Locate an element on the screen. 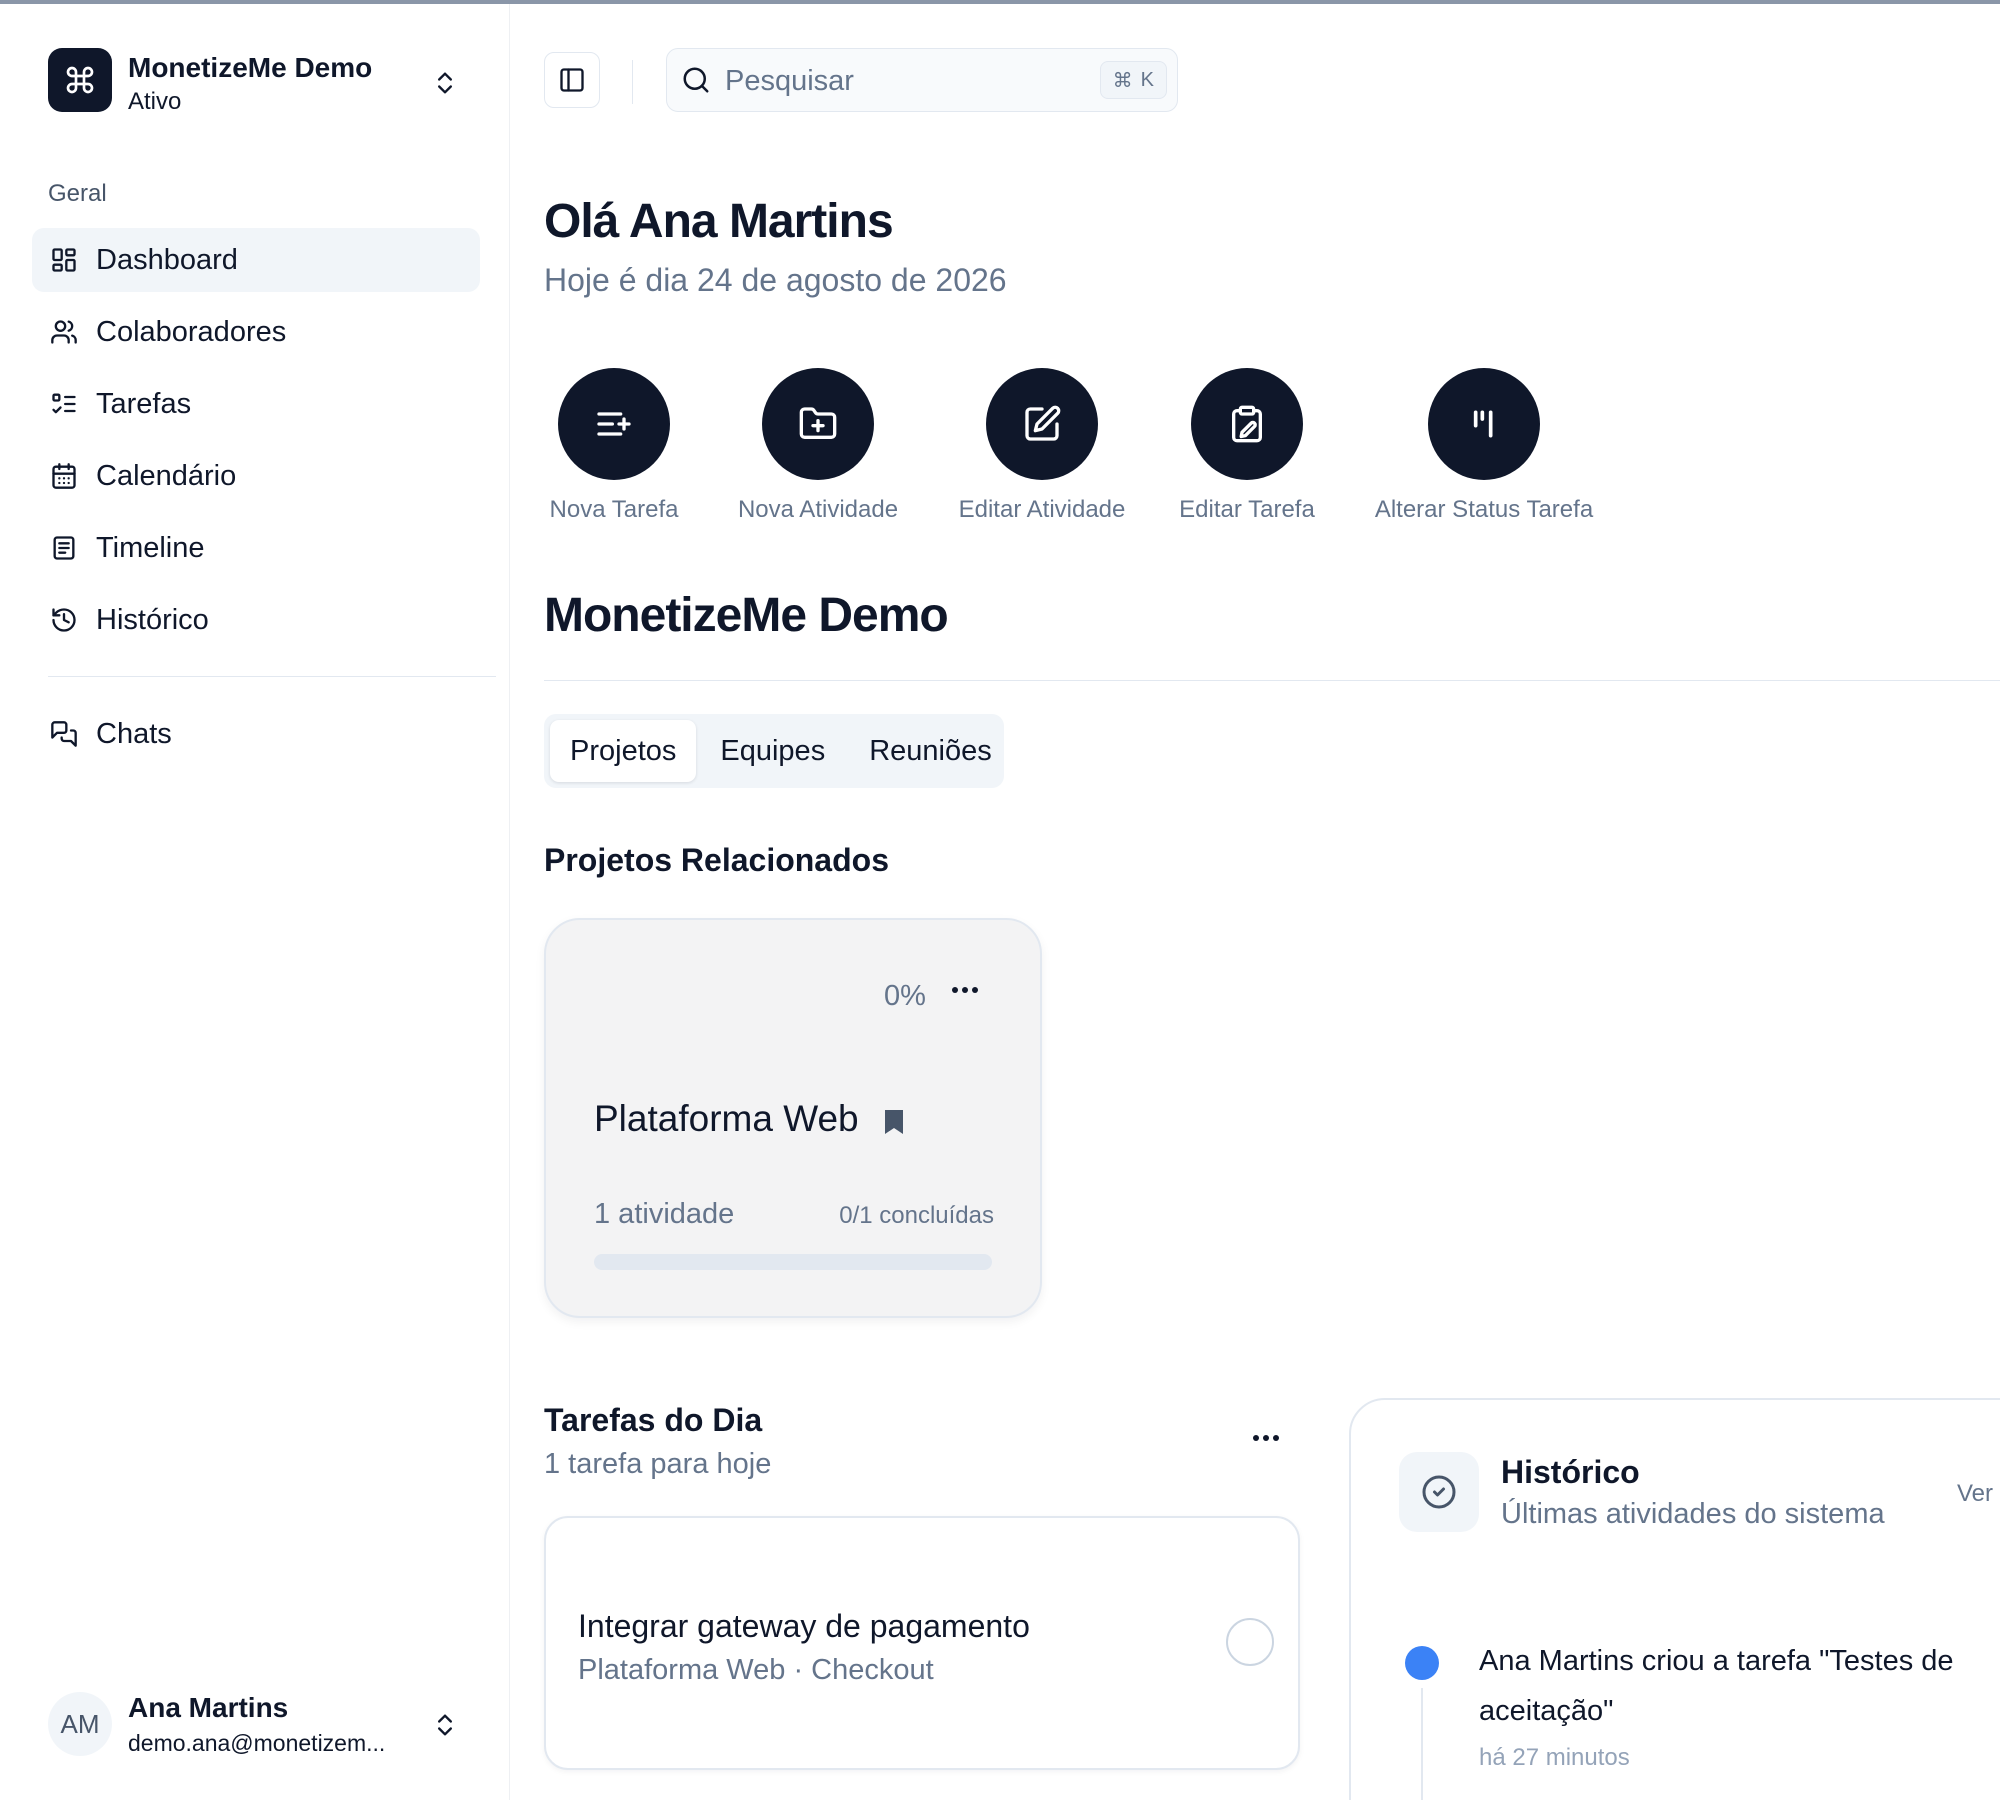  list-plus-icon is located at coordinates (614, 424).